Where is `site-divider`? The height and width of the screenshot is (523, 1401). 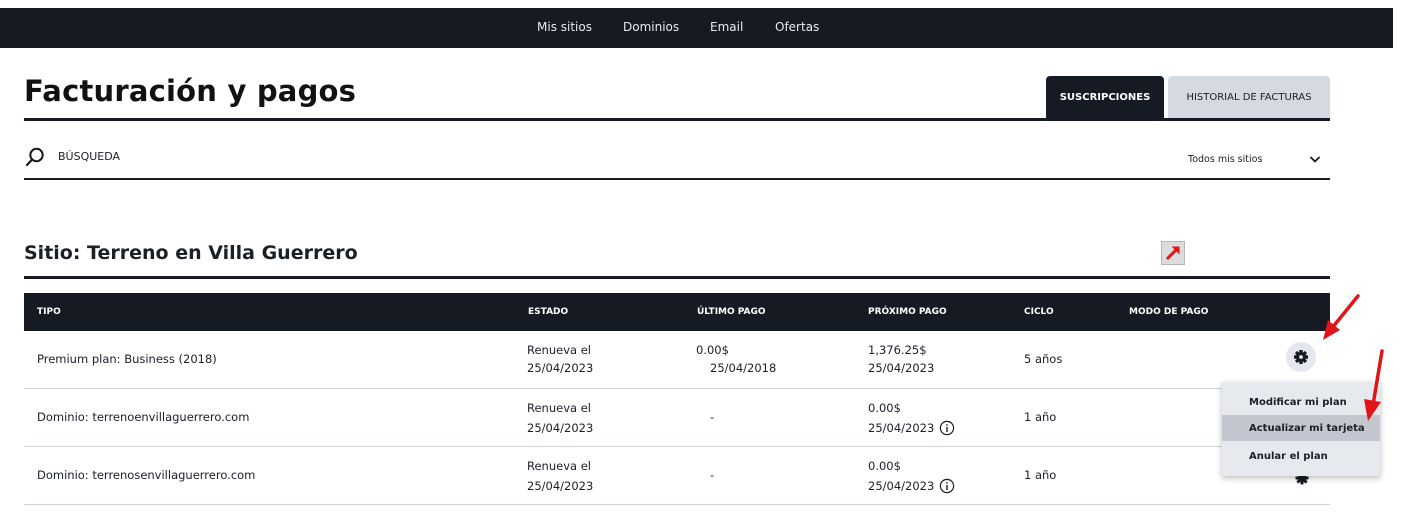 site-divider is located at coordinates (677, 277).